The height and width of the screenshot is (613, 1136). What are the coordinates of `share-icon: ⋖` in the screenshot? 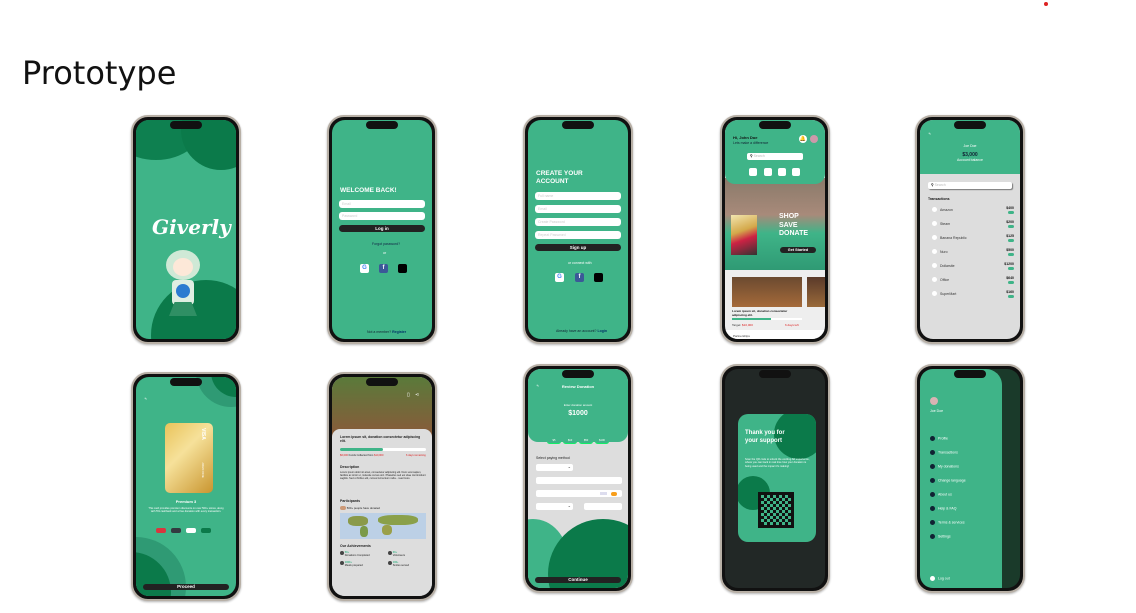 It's located at (417, 395).